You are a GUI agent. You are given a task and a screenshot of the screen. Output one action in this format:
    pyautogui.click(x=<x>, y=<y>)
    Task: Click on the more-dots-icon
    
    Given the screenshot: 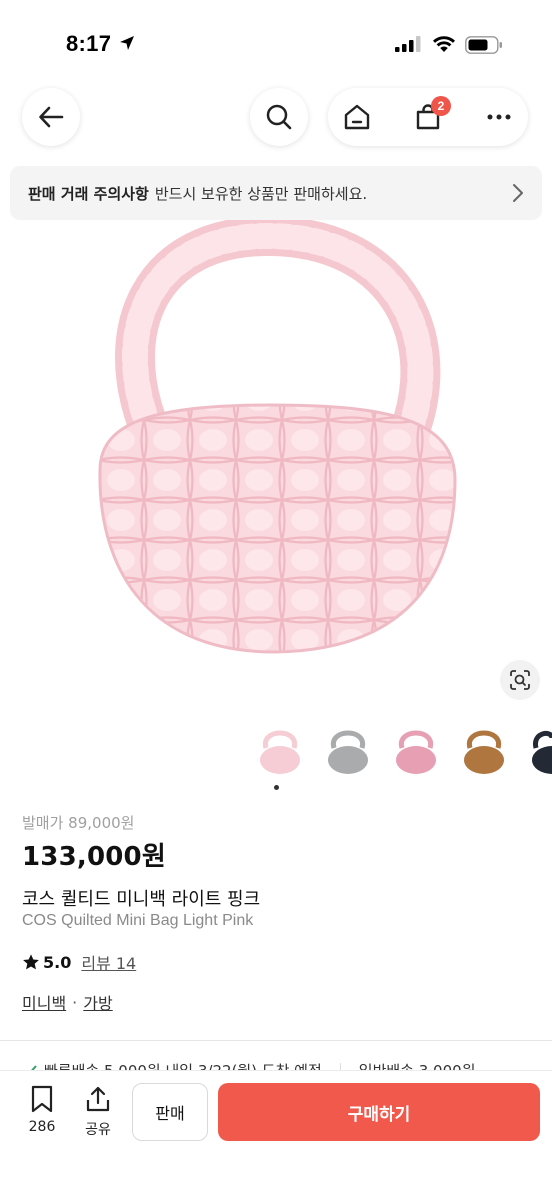 What is the action you would take?
    pyautogui.click(x=499, y=117)
    